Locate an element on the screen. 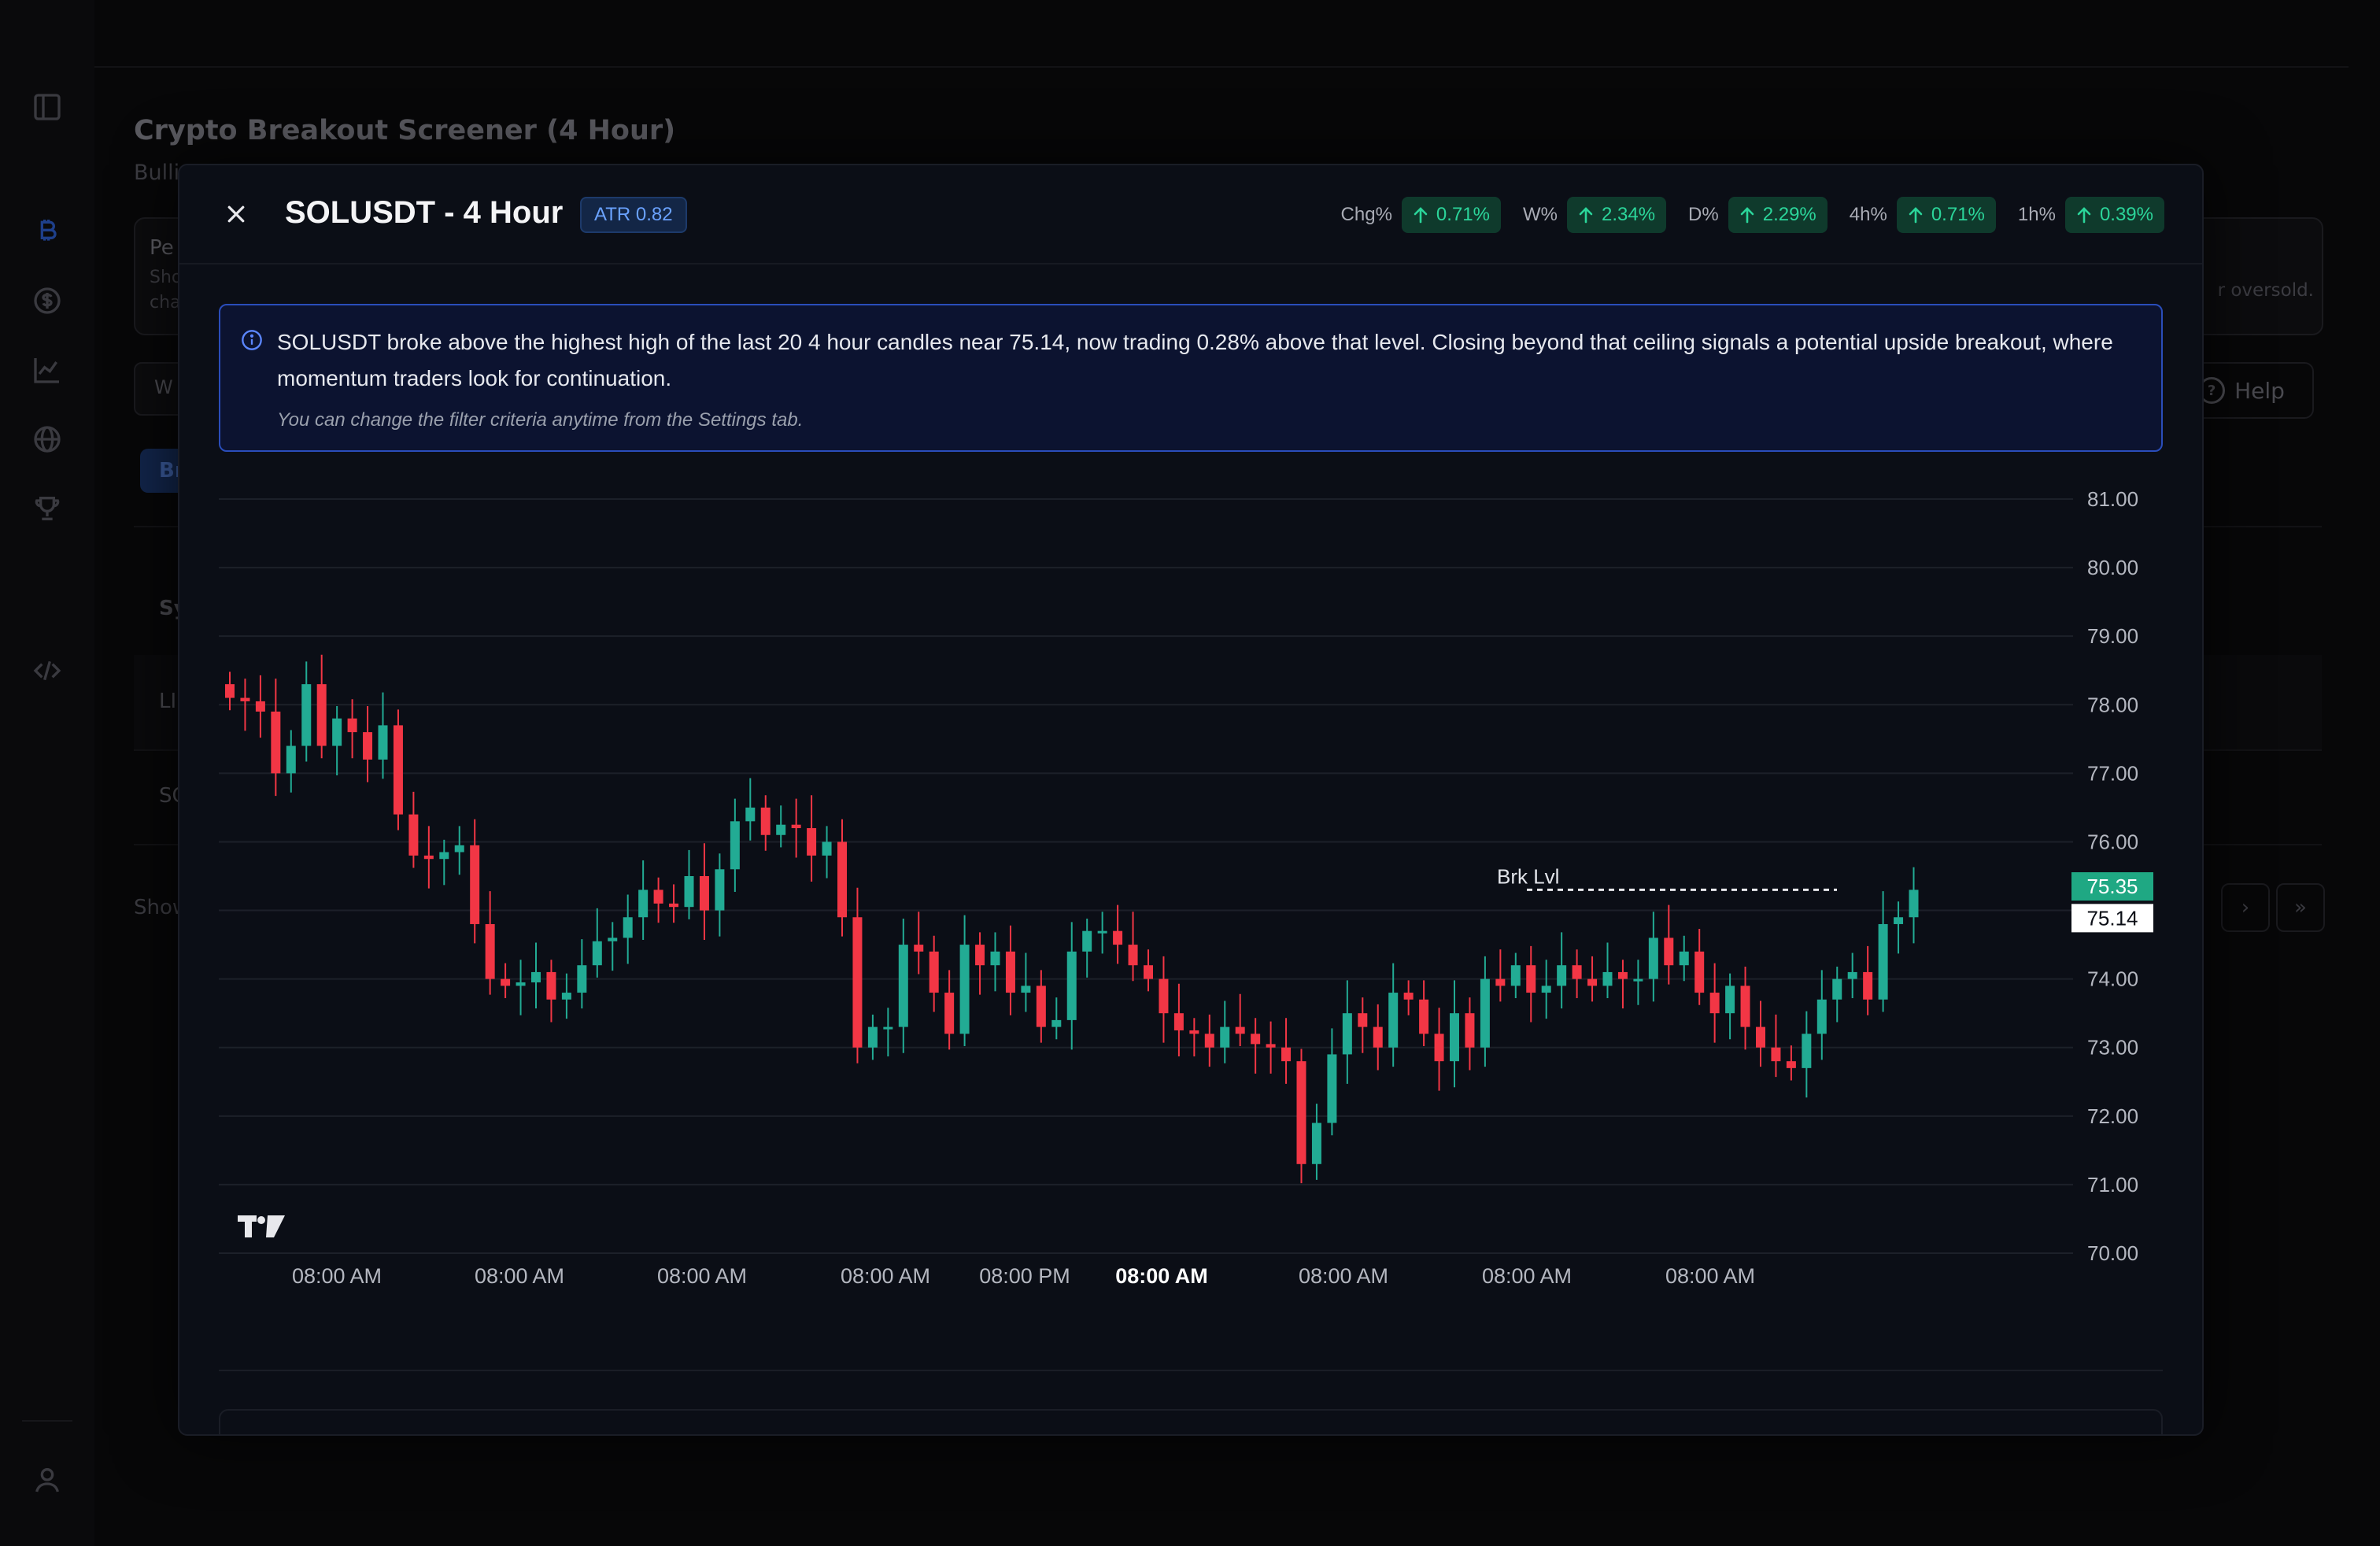  sidebar-toggle-icon is located at coordinates (47, 107).